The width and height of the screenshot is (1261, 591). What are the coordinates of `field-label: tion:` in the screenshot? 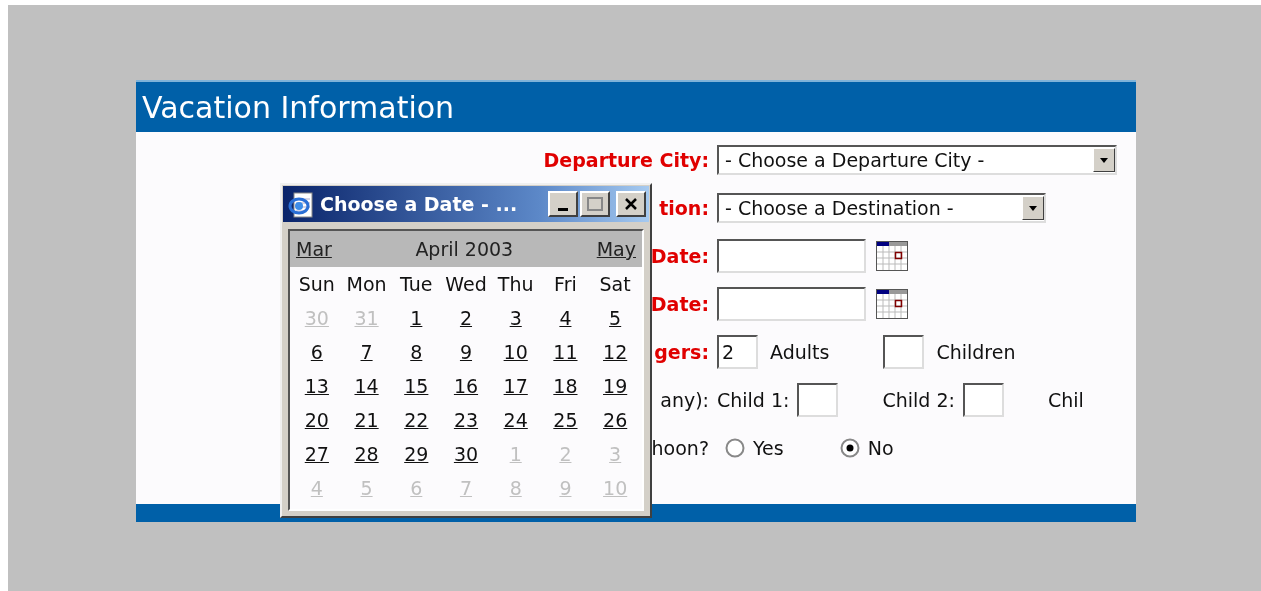 It's located at (684, 208).